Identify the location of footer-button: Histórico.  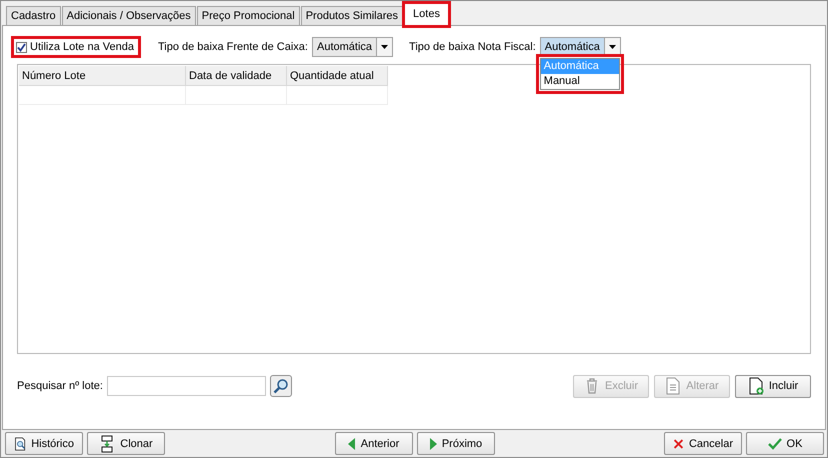
(44, 443).